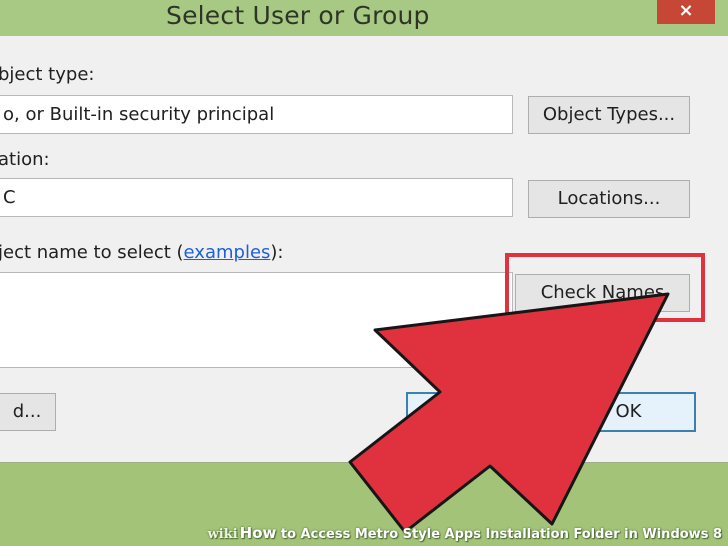  Describe the element at coordinates (258, 533) in the screenshot. I see `watermark-how: How` at that location.